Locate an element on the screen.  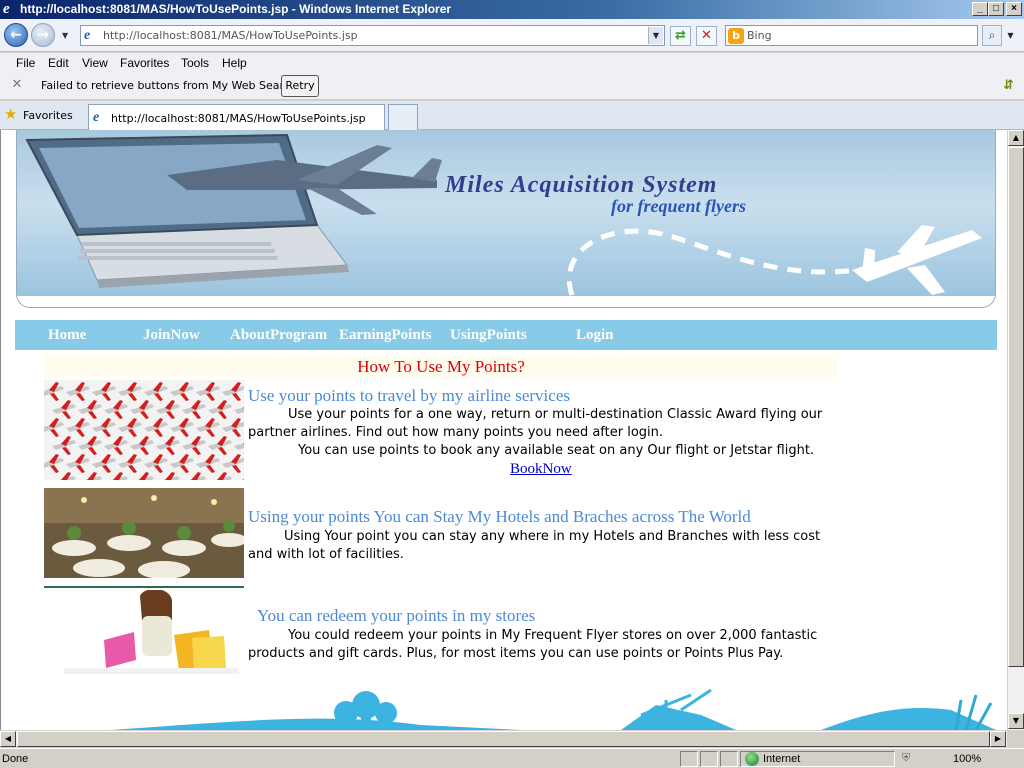
nav-joinnow: JoinNow is located at coordinates (171, 335).